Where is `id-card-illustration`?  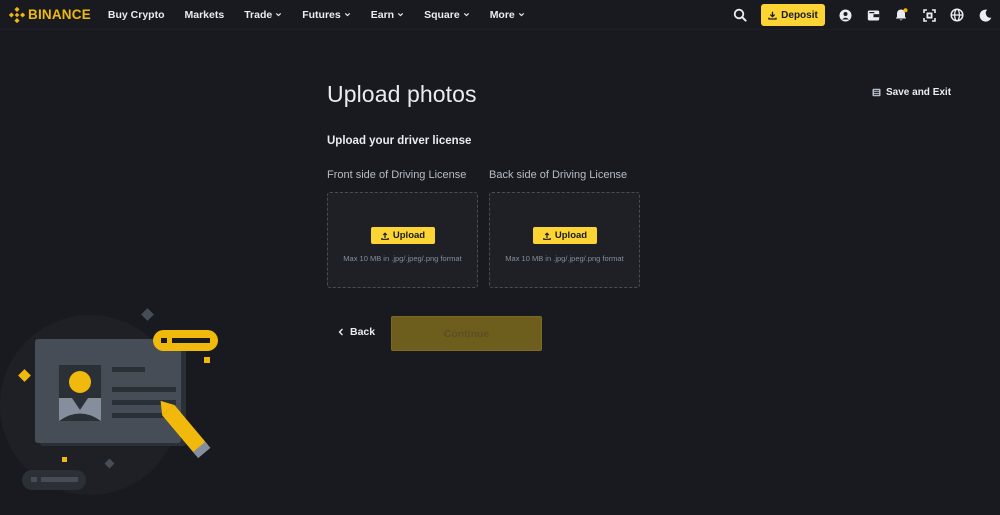 id-card-illustration is located at coordinates (109, 401).